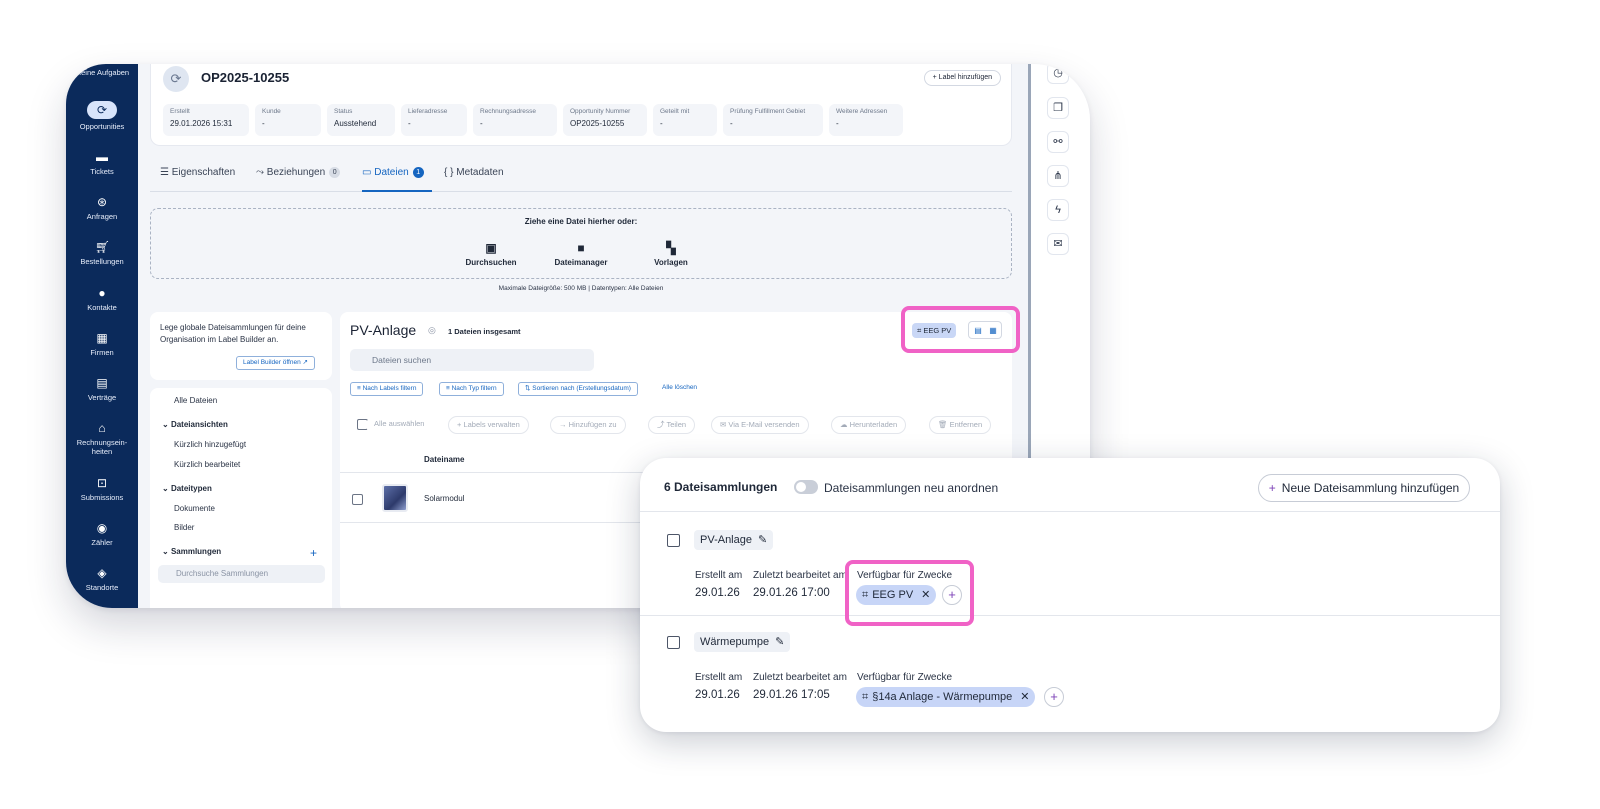 This screenshot has width=1600, height=809. Describe the element at coordinates (194, 508) in the screenshot. I see `nav-documents: Dokumente` at that location.